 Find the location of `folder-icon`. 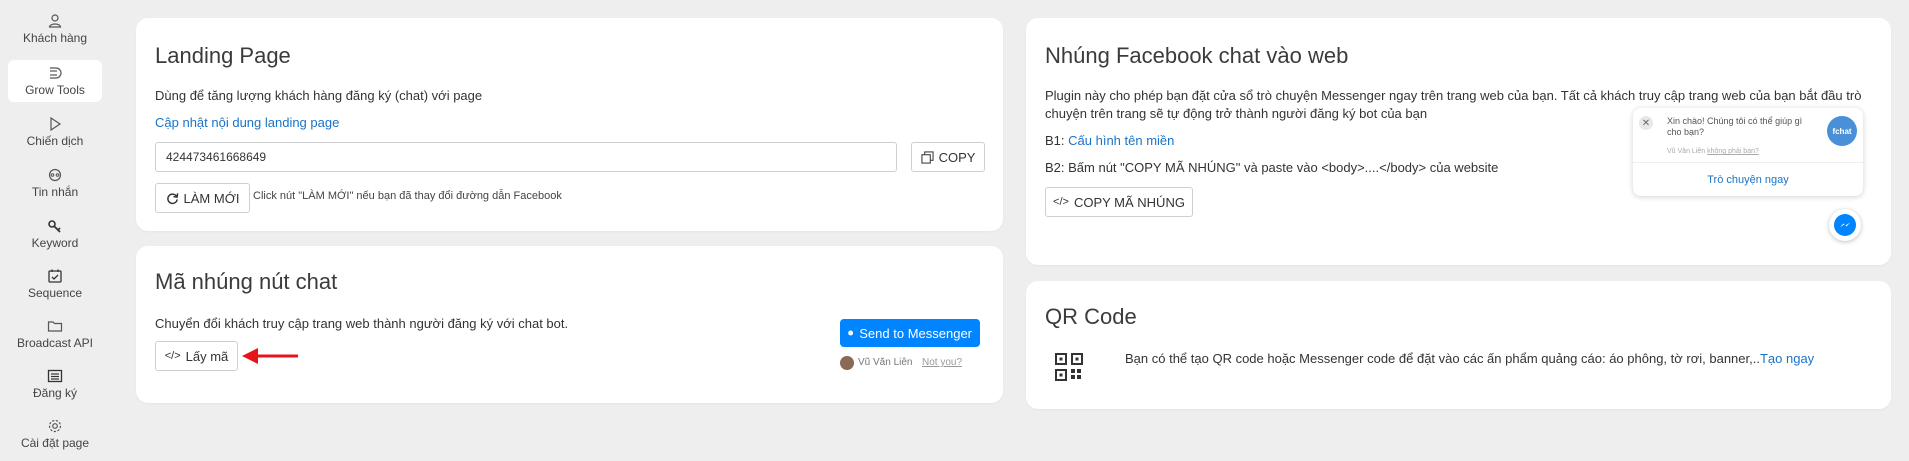

folder-icon is located at coordinates (55, 326).